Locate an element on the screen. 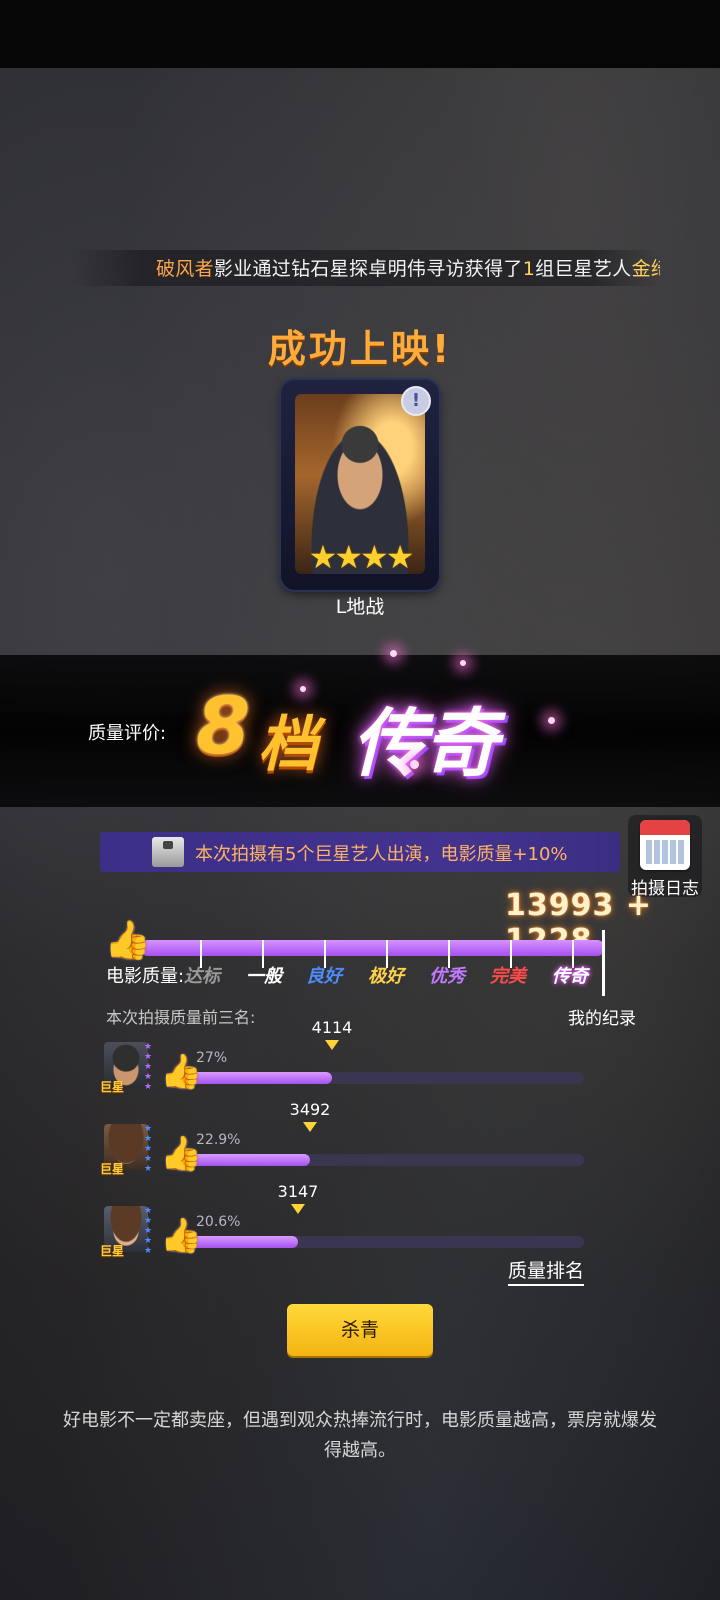 Image resolution: width=720 pixels, height=1600 pixels. ticker-count: 1 is located at coordinates (529, 269).